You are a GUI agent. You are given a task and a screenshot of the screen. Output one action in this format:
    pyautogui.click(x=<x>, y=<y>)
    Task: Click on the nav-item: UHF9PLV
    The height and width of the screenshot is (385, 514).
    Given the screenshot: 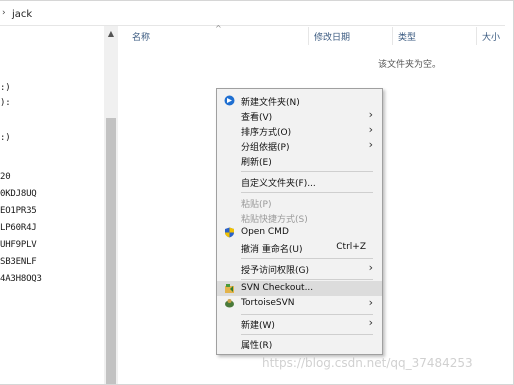 What is the action you would take?
    pyautogui.click(x=18, y=245)
    